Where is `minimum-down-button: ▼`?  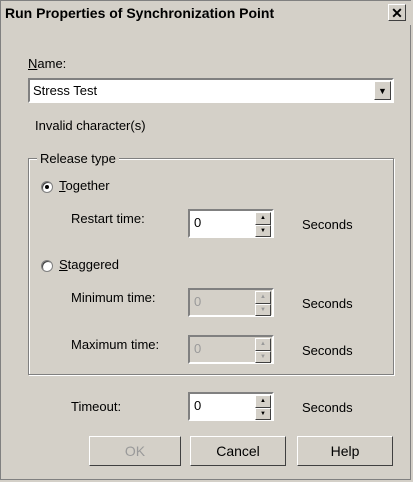 minimum-down-button: ▼ is located at coordinates (263, 309).